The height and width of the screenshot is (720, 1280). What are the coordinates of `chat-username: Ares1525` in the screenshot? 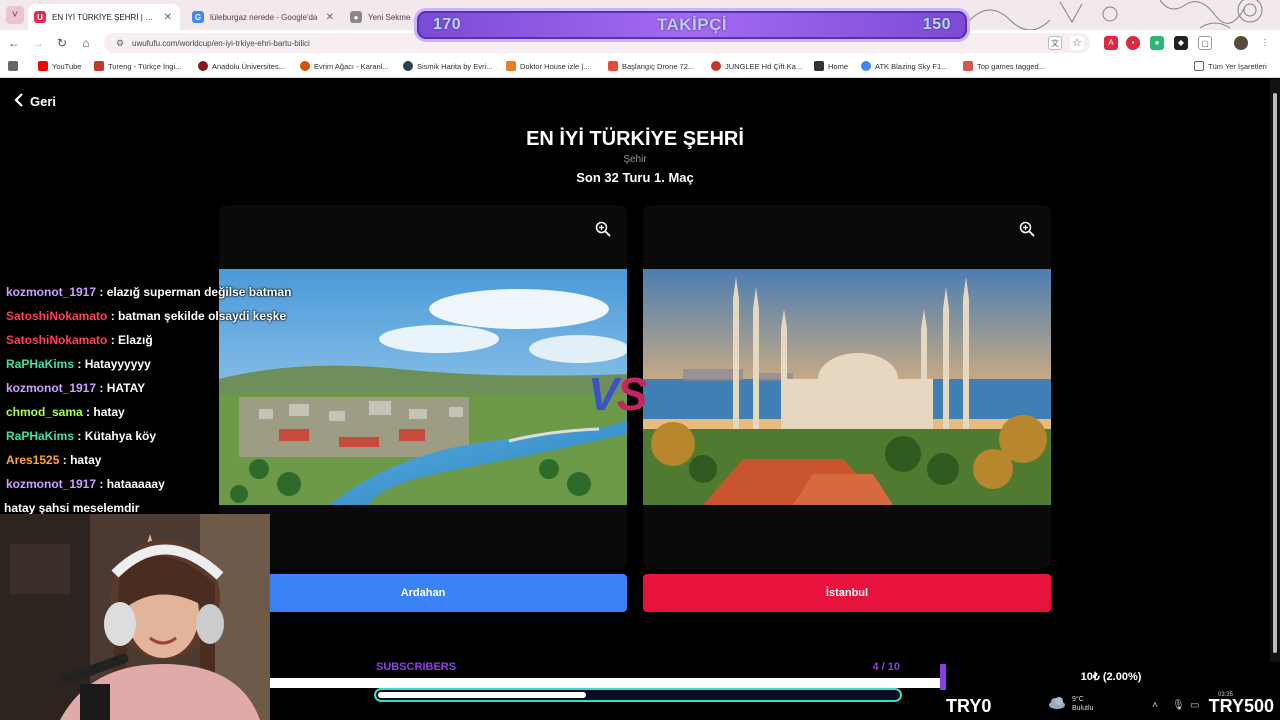 It's located at (33, 460).